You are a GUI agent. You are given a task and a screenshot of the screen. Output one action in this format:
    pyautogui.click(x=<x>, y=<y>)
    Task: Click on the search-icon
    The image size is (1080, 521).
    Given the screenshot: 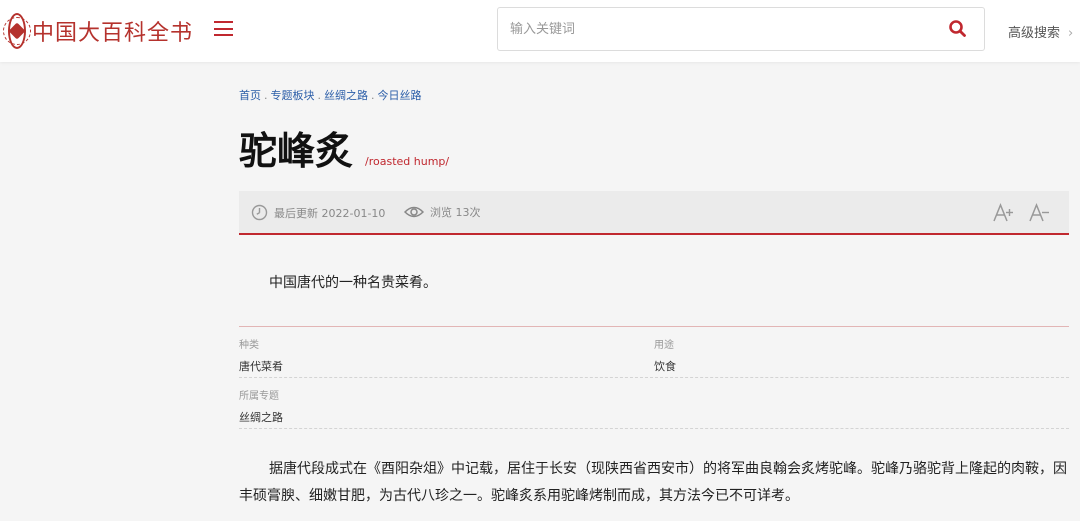 What is the action you would take?
    pyautogui.click(x=958, y=29)
    